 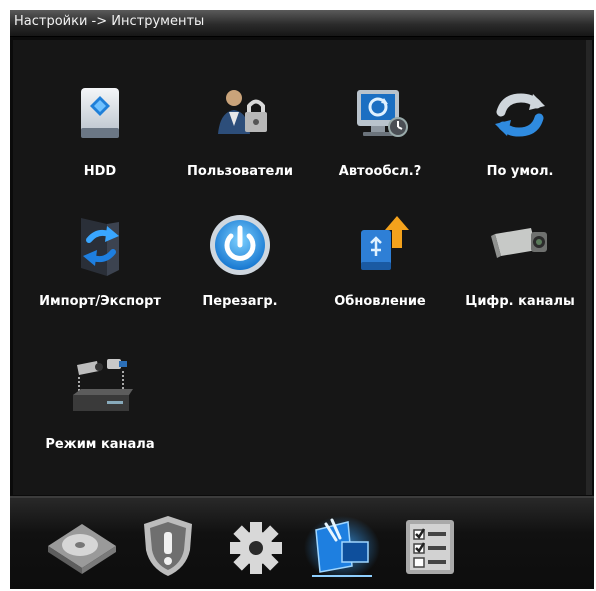 What do you see at coordinates (302, 497) in the screenshot?
I see `menu-bar-divider` at bounding box center [302, 497].